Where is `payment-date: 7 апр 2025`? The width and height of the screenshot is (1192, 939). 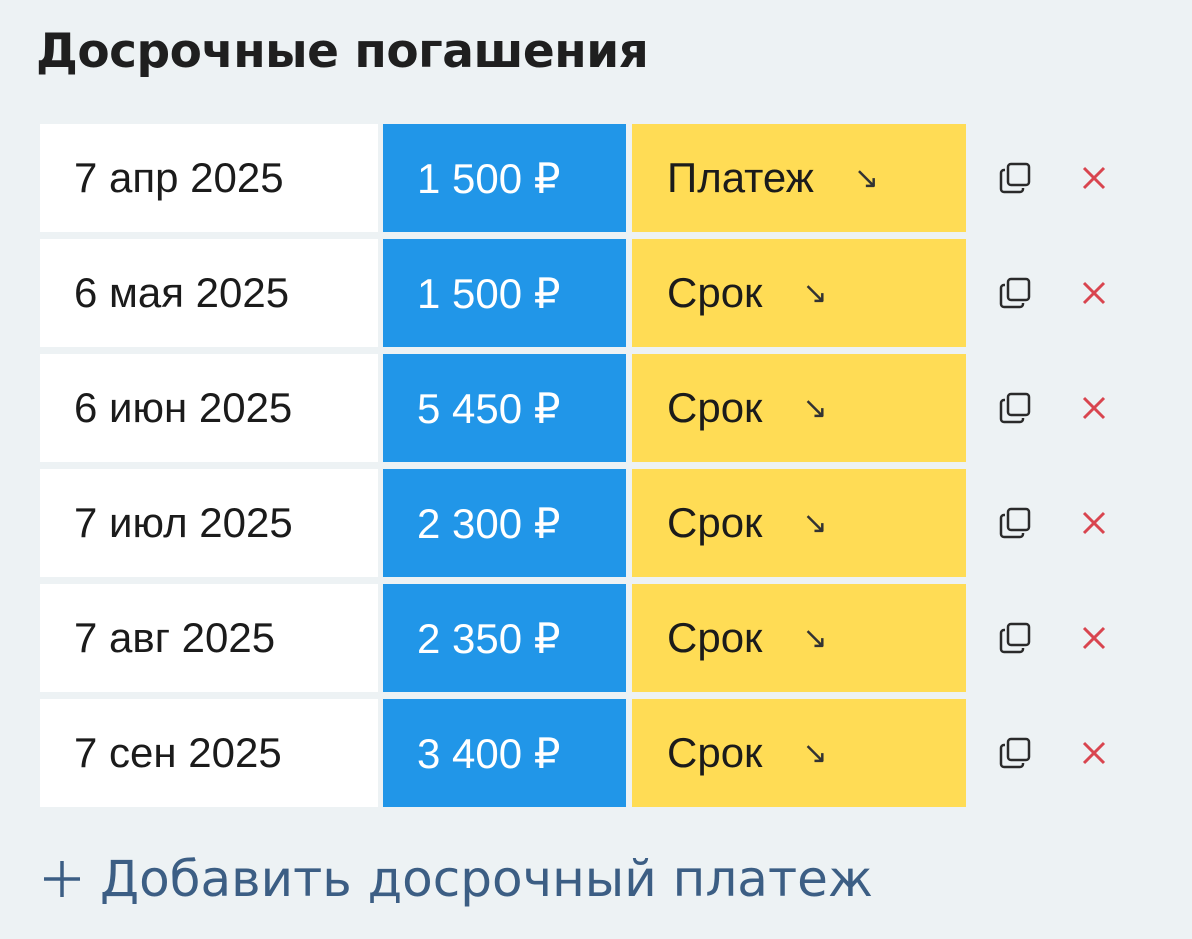
payment-date: 7 апр 2025 is located at coordinates (209, 178).